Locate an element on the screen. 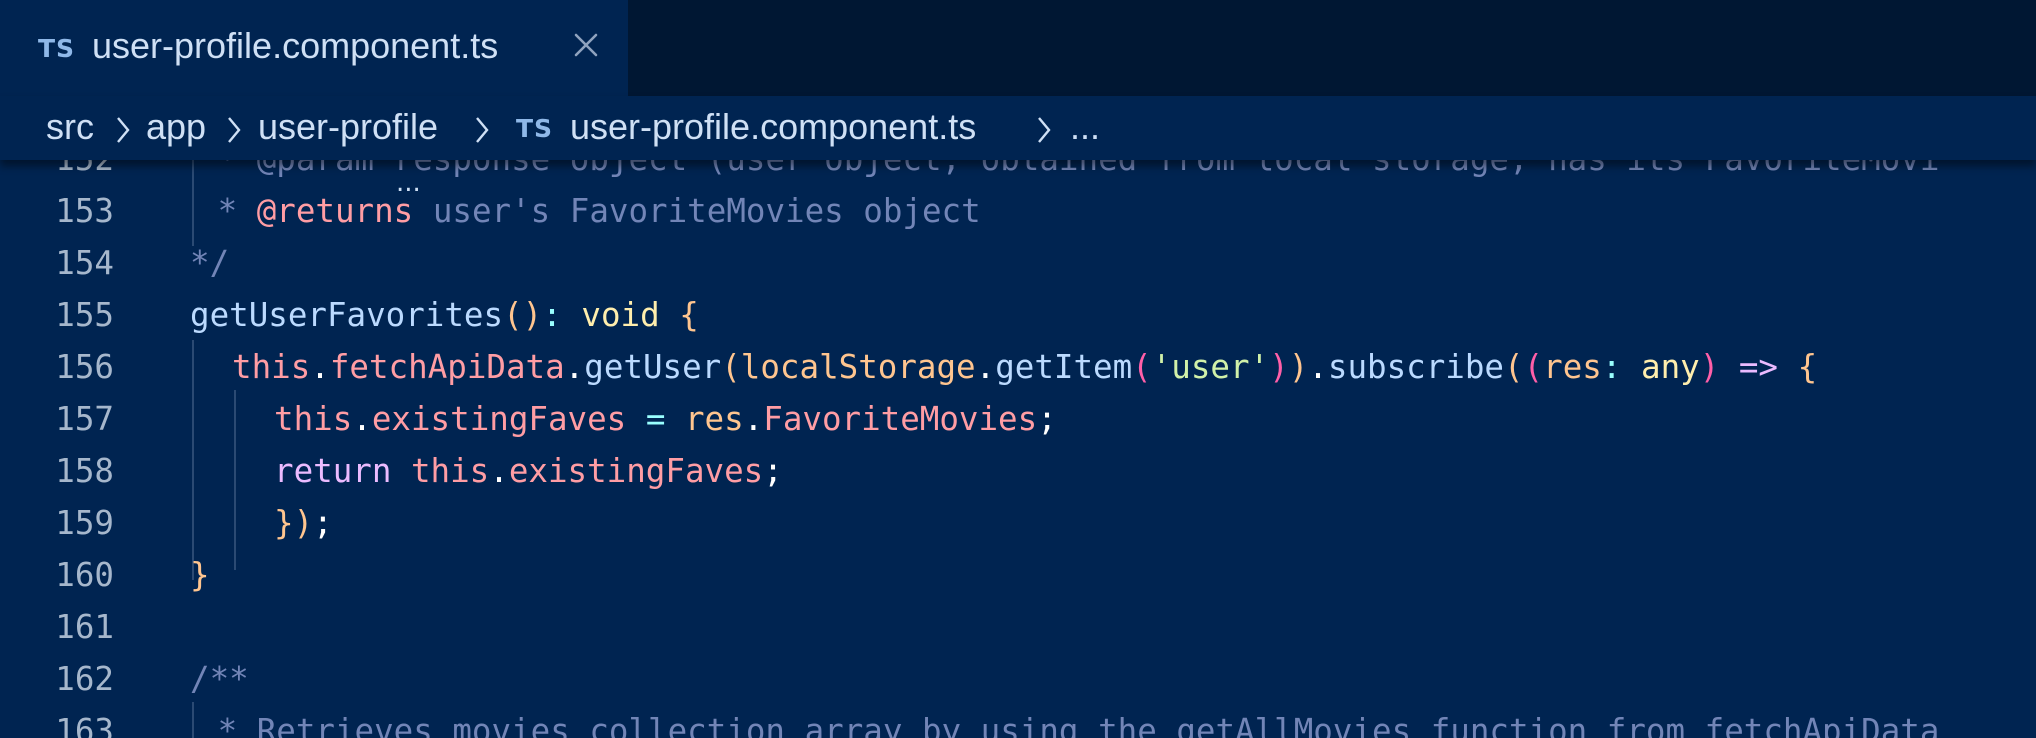 The height and width of the screenshot is (738, 2036). code-line: 159 }); is located at coordinates (1018, 524).